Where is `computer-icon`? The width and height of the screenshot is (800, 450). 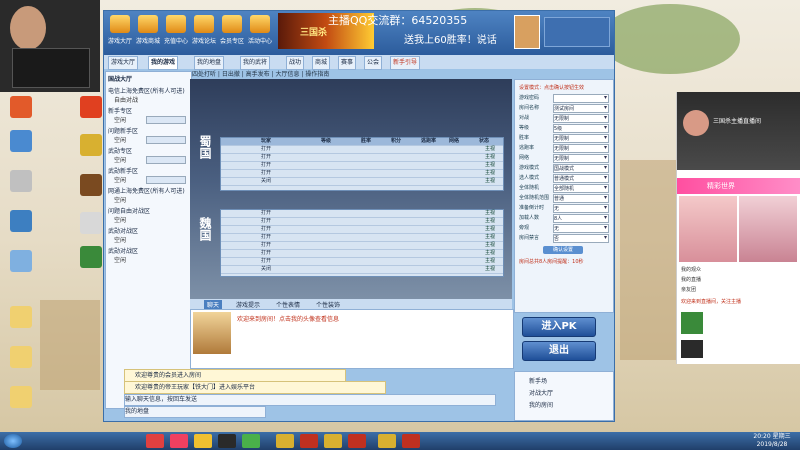
computer-icon is located at coordinates (21, 141).